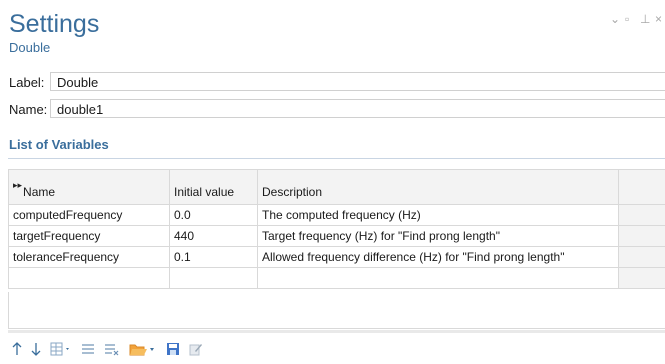  What do you see at coordinates (336, 331) in the screenshot?
I see `table-scrollbar` at bounding box center [336, 331].